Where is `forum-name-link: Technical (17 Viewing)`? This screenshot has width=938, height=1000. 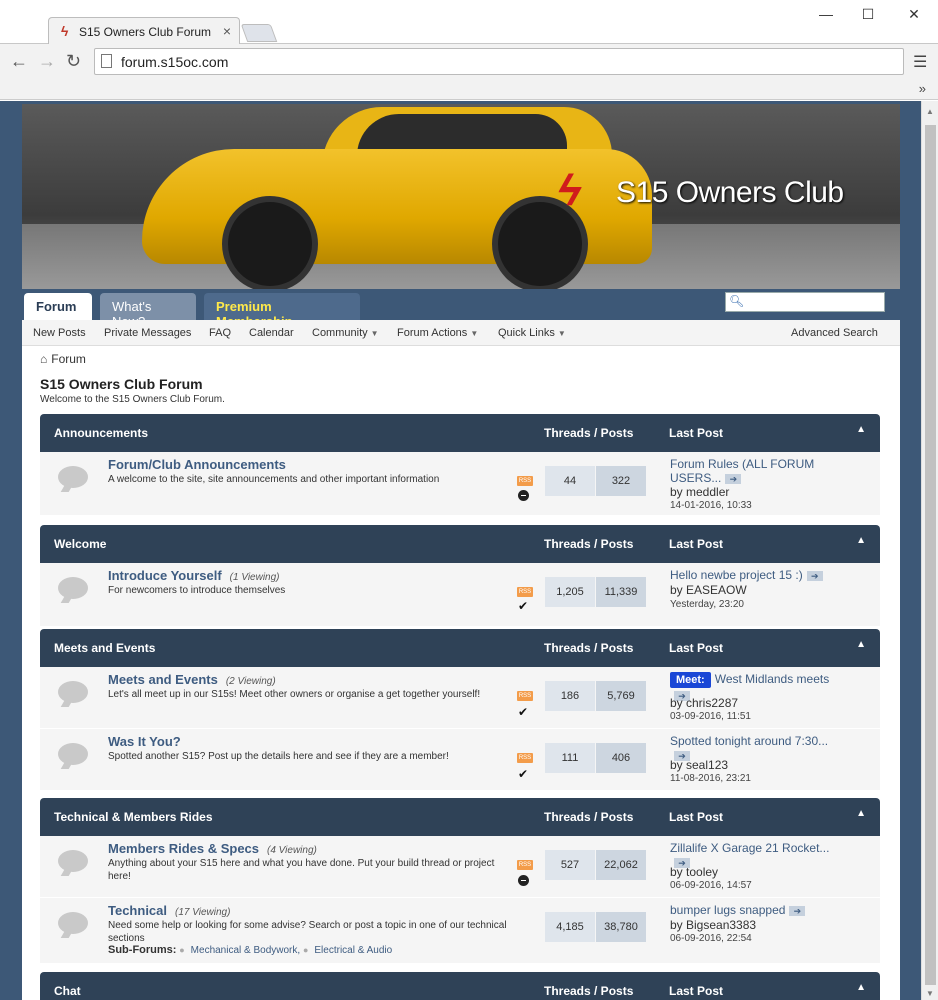 forum-name-link: Technical (17 Viewing) is located at coordinates (169, 910).